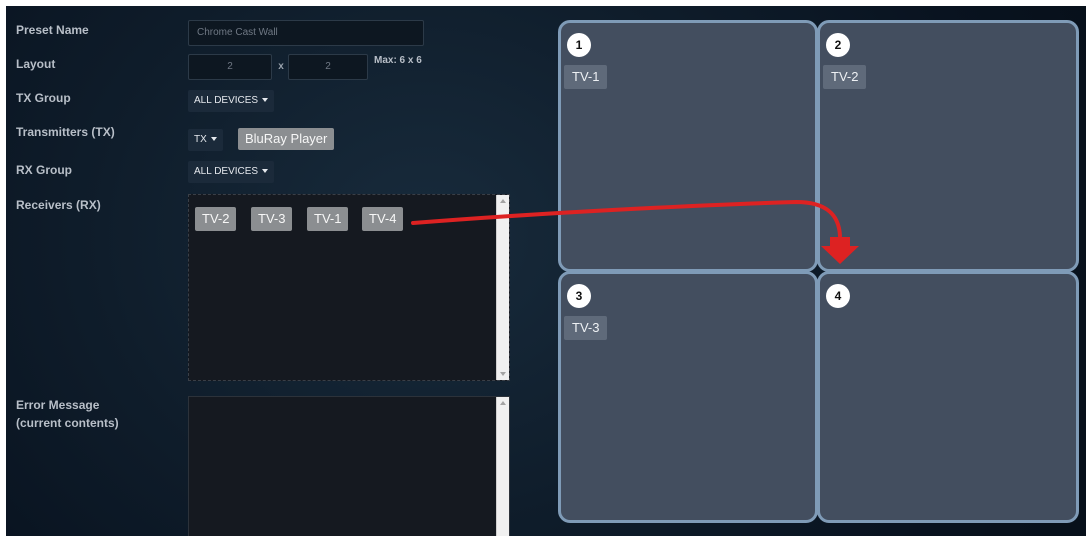 This screenshot has width=1092, height=536. I want to click on drag-arrow-annotation, so click(635, 231).